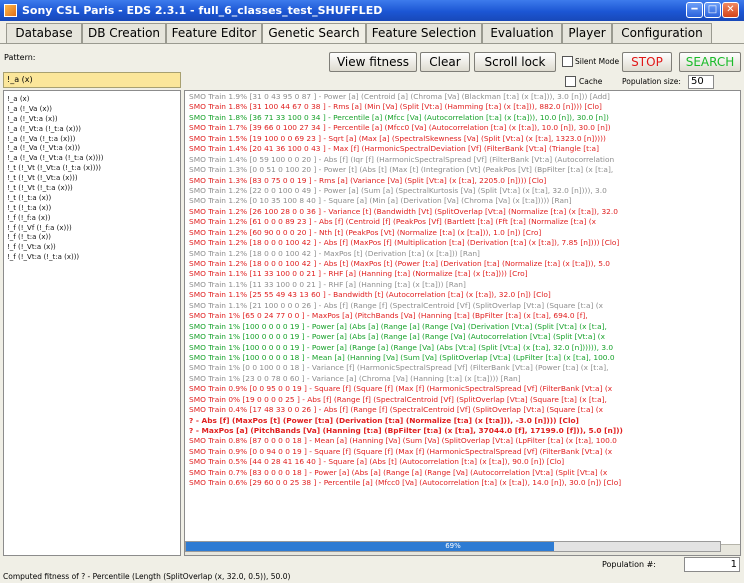 The image size is (744, 583). Describe the element at coordinates (92, 248) in the screenshot. I see `pattern-list-item: !_f (!_Vt:a (x))` at that location.